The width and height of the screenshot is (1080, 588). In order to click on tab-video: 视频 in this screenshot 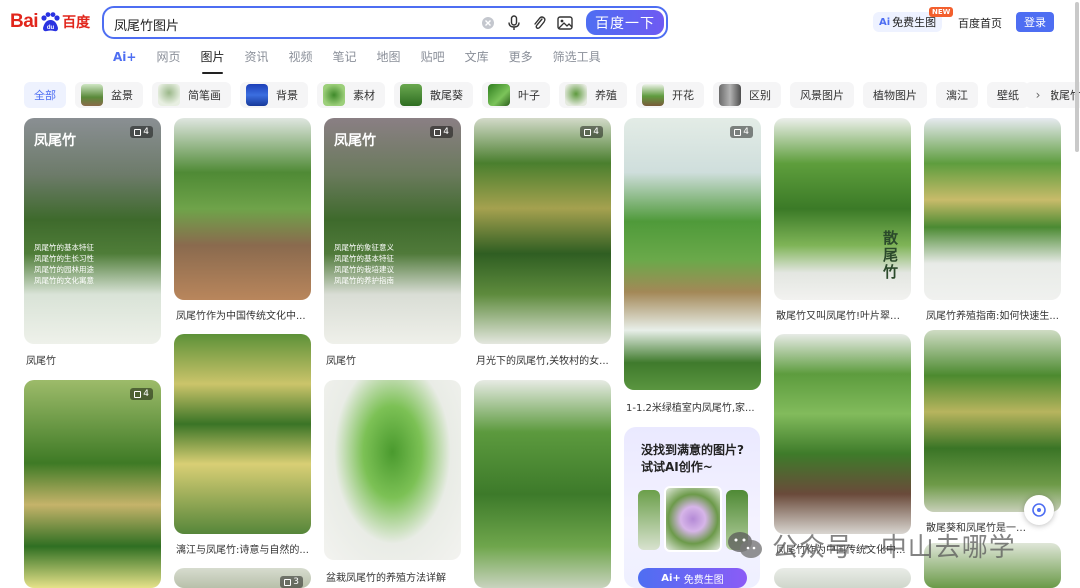, I will do `click(301, 59)`.